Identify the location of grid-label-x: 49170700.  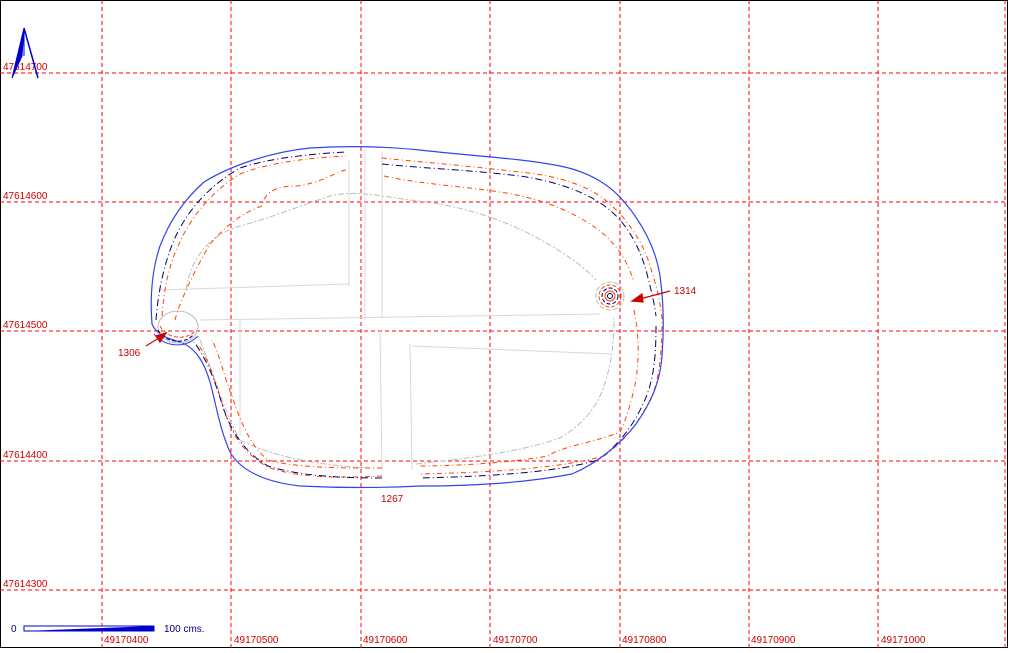
(515, 640).